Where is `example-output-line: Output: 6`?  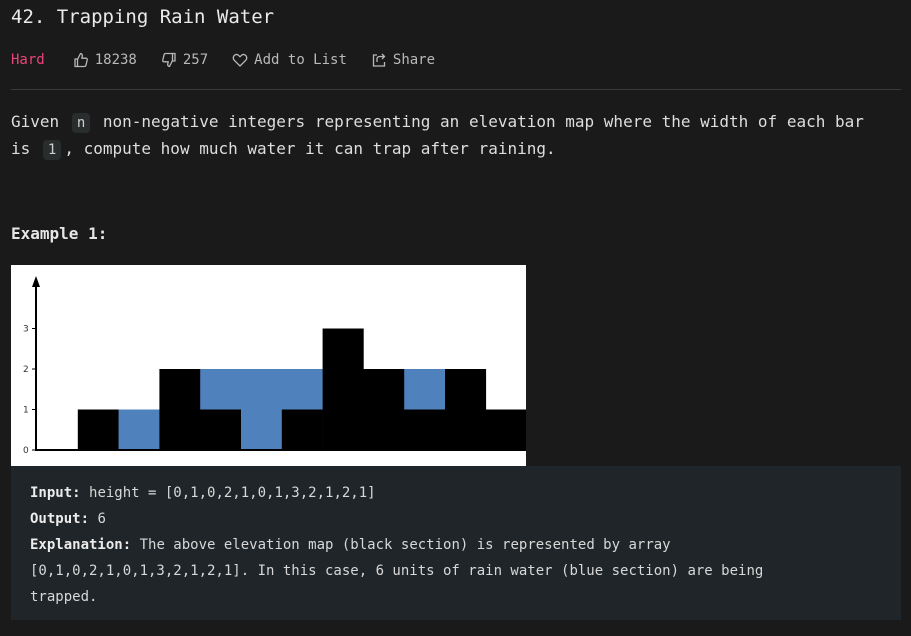 example-output-line: Output: 6 is located at coordinates (456, 519).